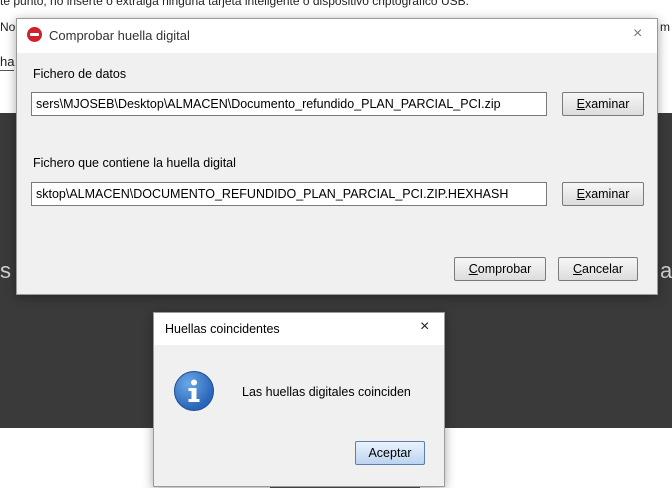 Image resolution: width=672 pixels, height=488 pixels. I want to click on dialog-title: Comprobar huella digital, so click(119, 35).